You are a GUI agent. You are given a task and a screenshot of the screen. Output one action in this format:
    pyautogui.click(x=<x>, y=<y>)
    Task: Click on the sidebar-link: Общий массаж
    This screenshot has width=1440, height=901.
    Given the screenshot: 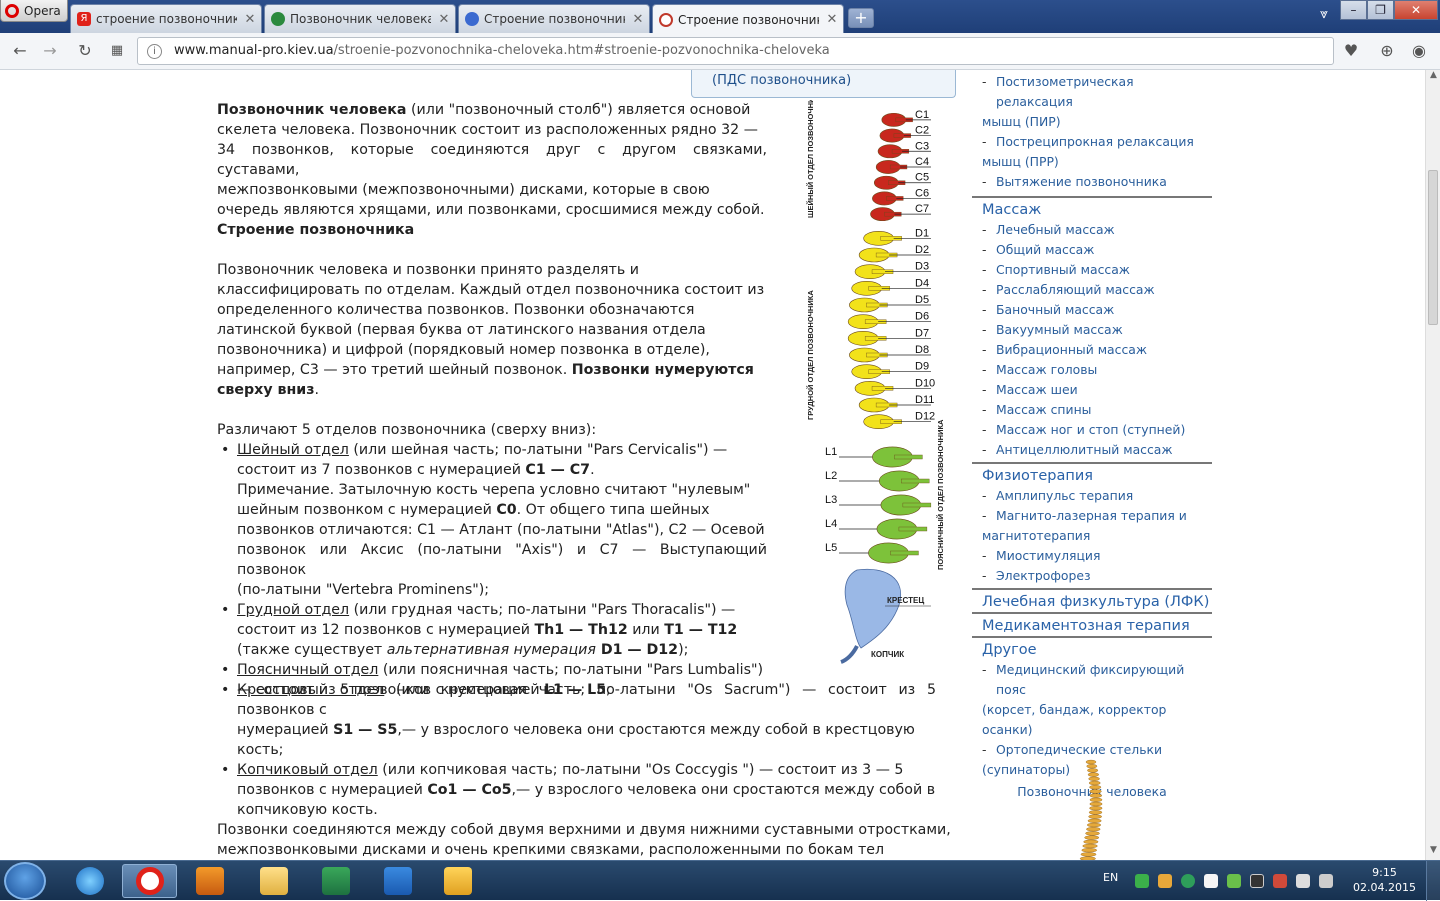 What is the action you would take?
    pyautogui.click(x=1097, y=250)
    